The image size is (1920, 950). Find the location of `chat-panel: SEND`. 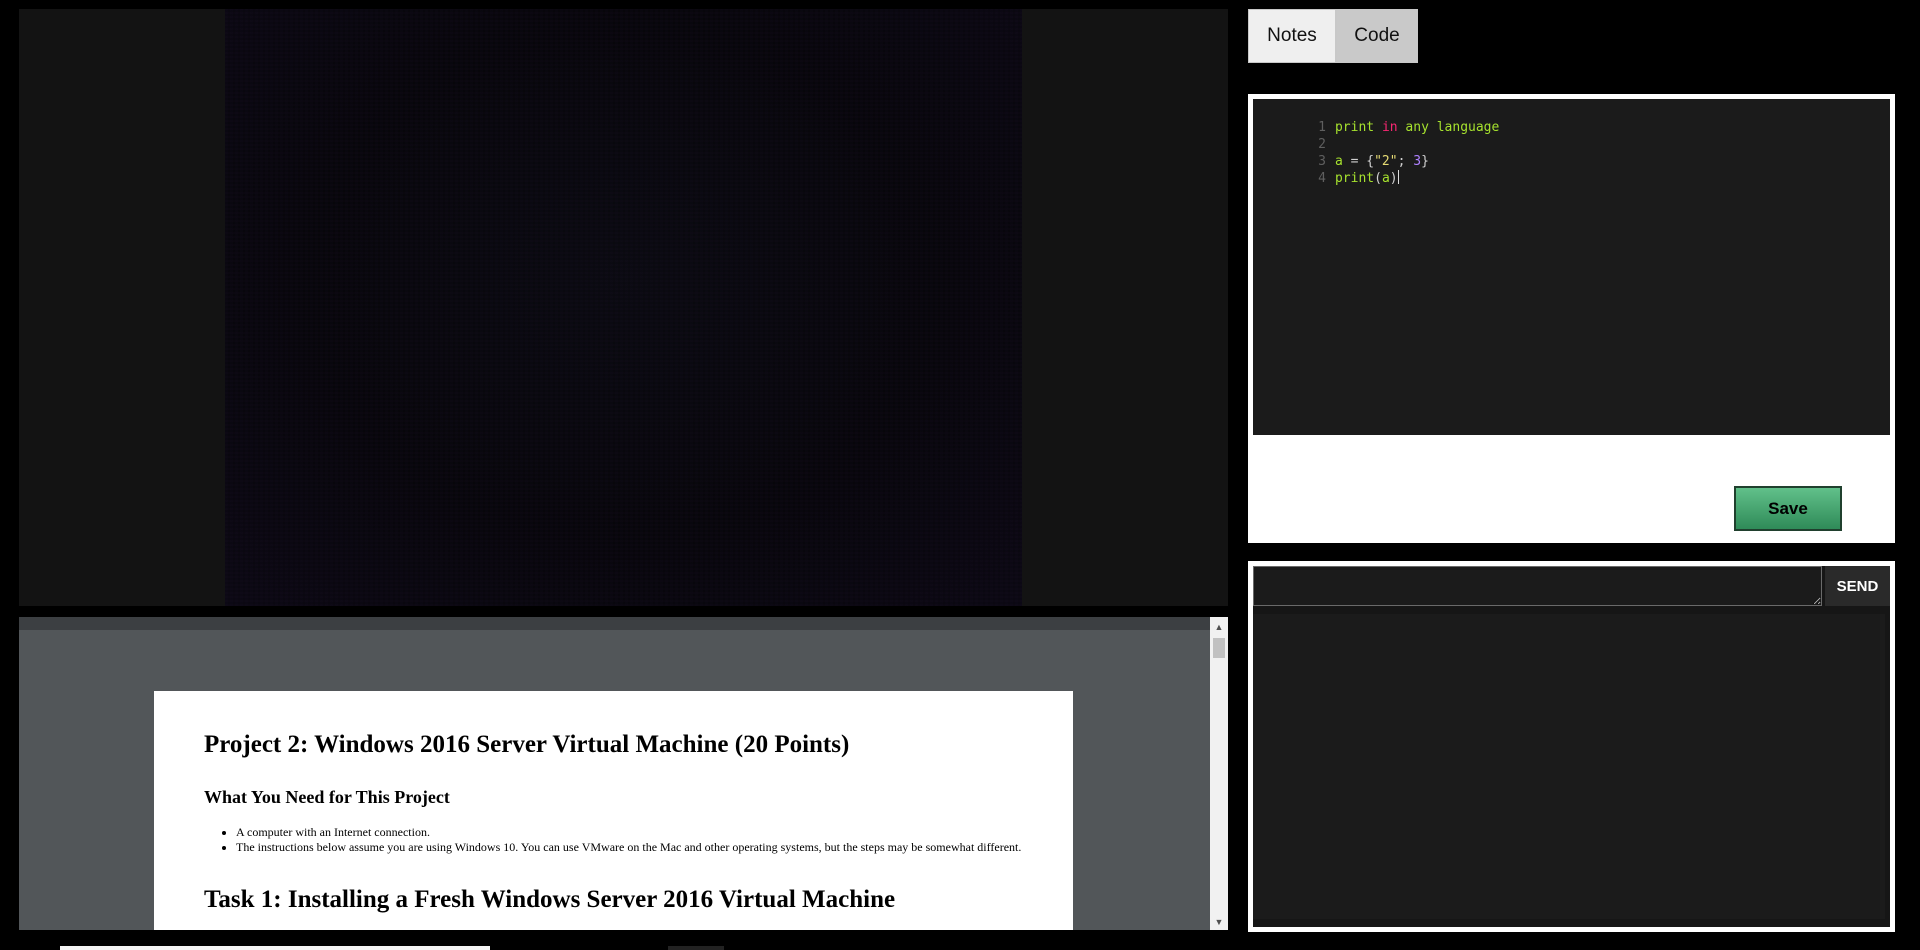

chat-panel: SEND is located at coordinates (1571, 746).